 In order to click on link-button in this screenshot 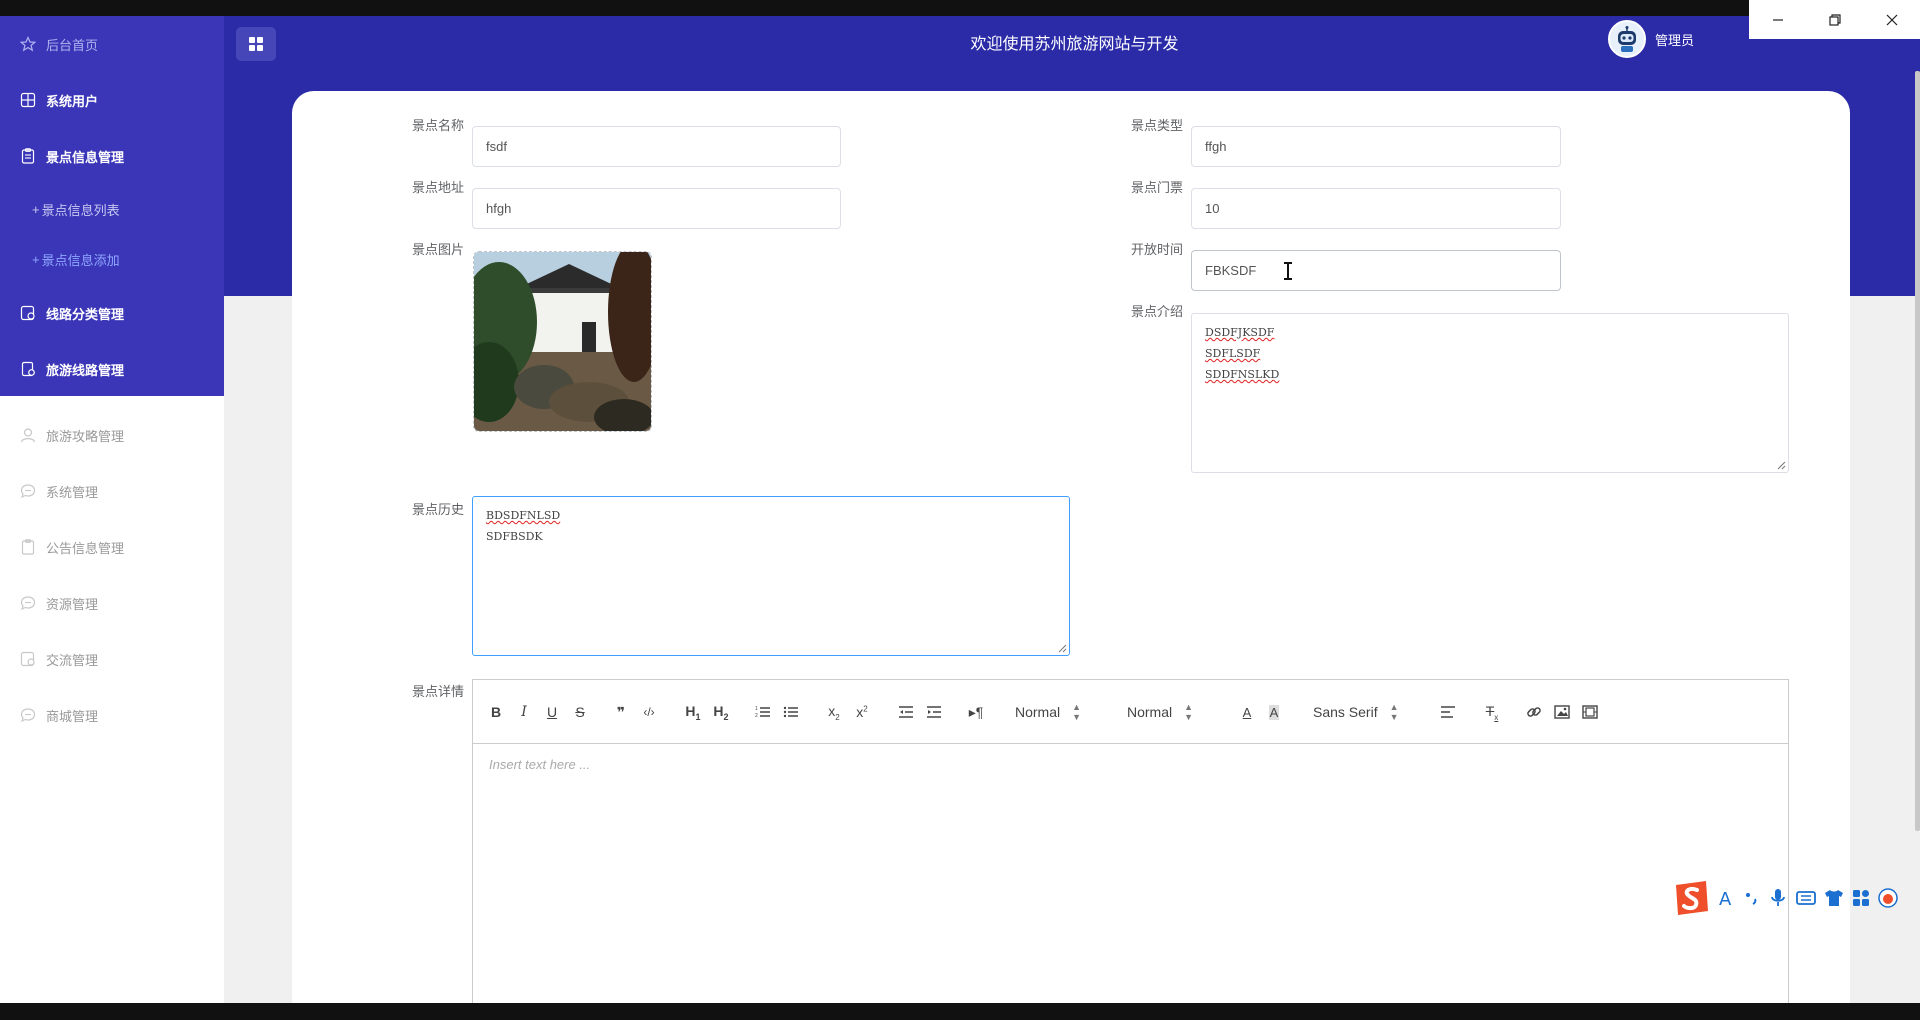, I will do `click(1534, 712)`.